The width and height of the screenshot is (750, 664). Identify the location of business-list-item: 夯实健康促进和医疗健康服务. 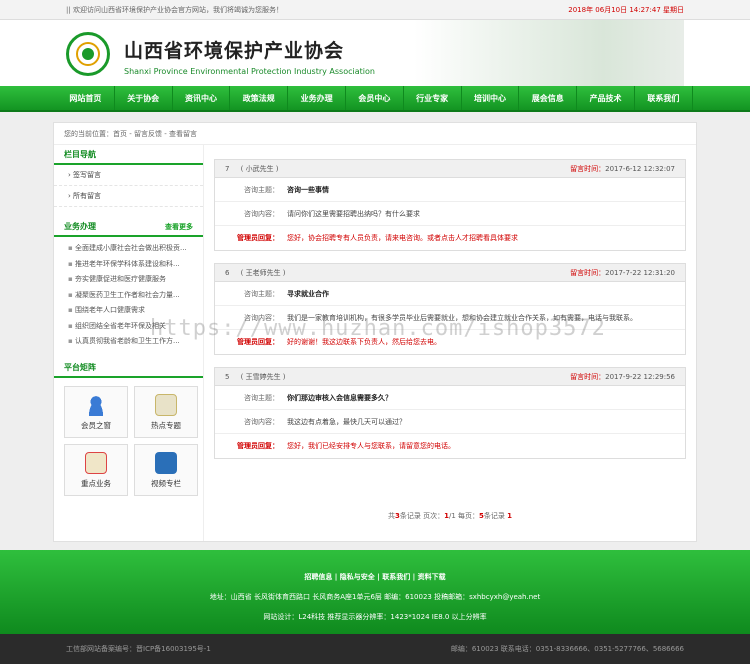
(128, 280).